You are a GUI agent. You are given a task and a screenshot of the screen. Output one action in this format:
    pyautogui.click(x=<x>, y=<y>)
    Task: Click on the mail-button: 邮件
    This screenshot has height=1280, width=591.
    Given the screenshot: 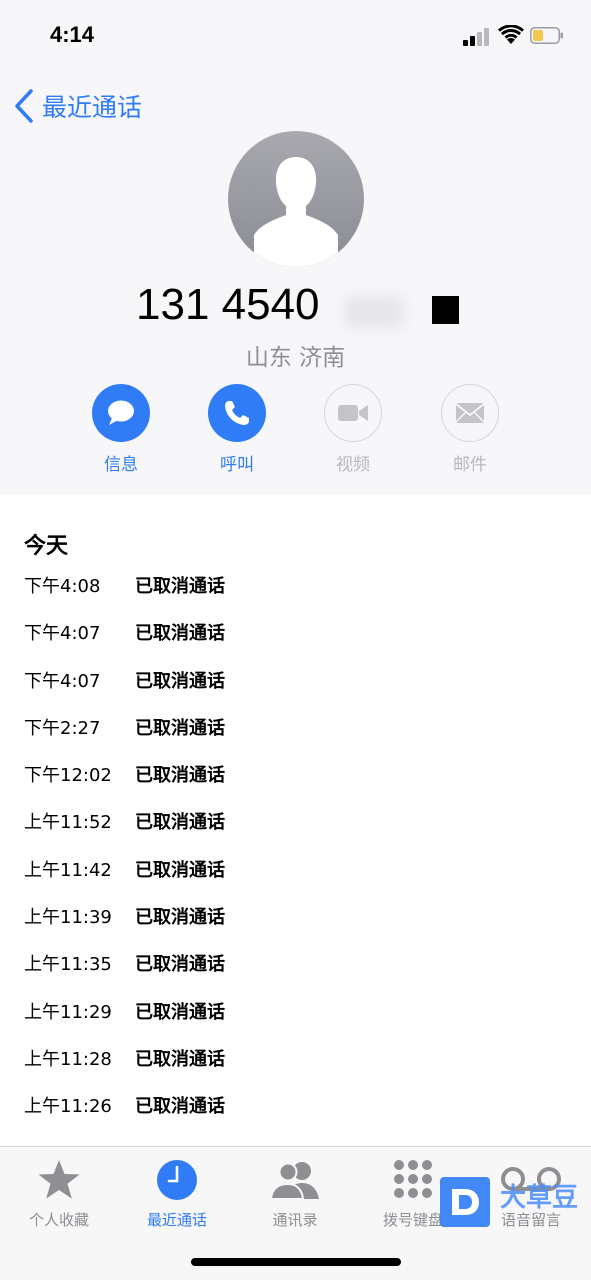 What is the action you would take?
    pyautogui.click(x=470, y=429)
    